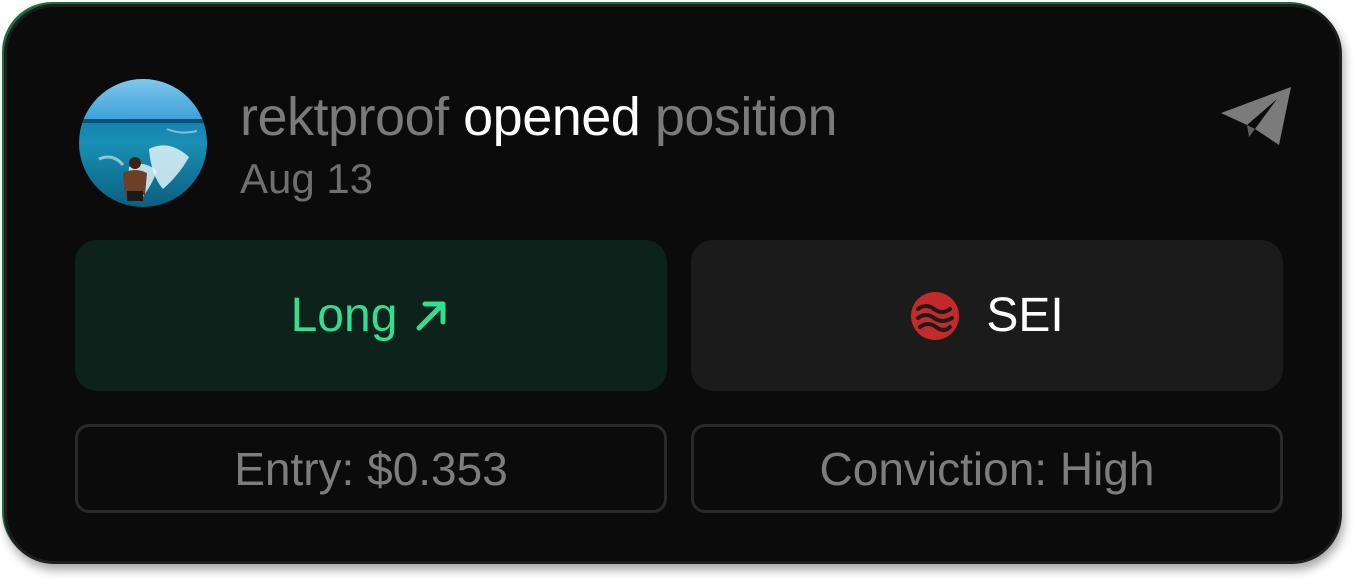 The image size is (1368, 588). I want to click on post-date: Aug 13, so click(307, 178).